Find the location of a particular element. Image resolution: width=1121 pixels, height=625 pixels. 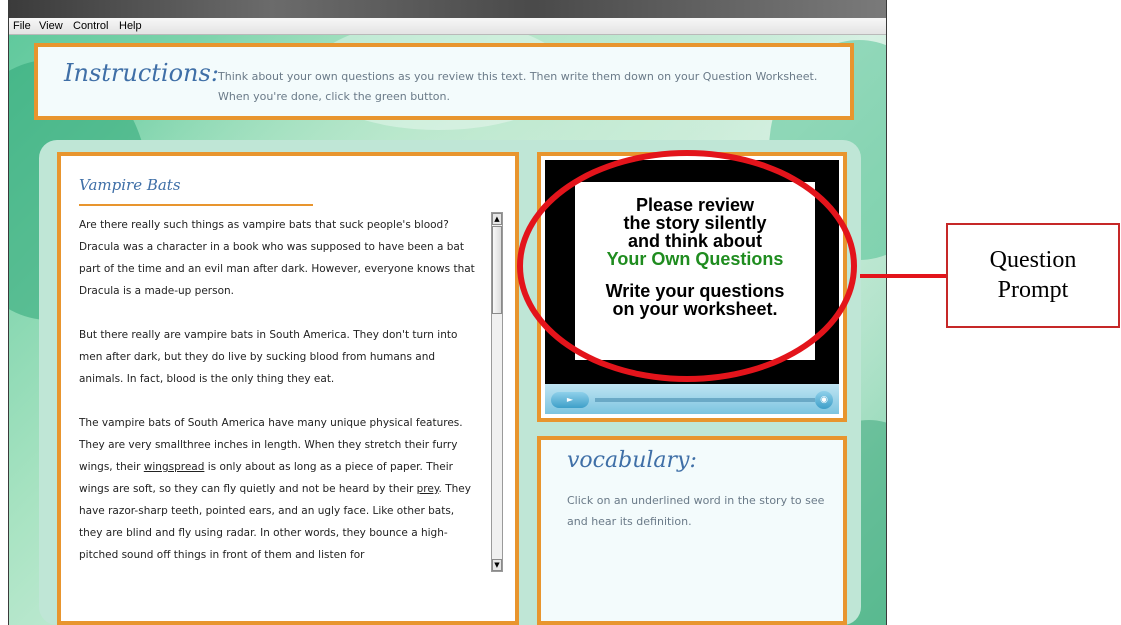

arrow-up-icon: ▲ is located at coordinates (497, 219).